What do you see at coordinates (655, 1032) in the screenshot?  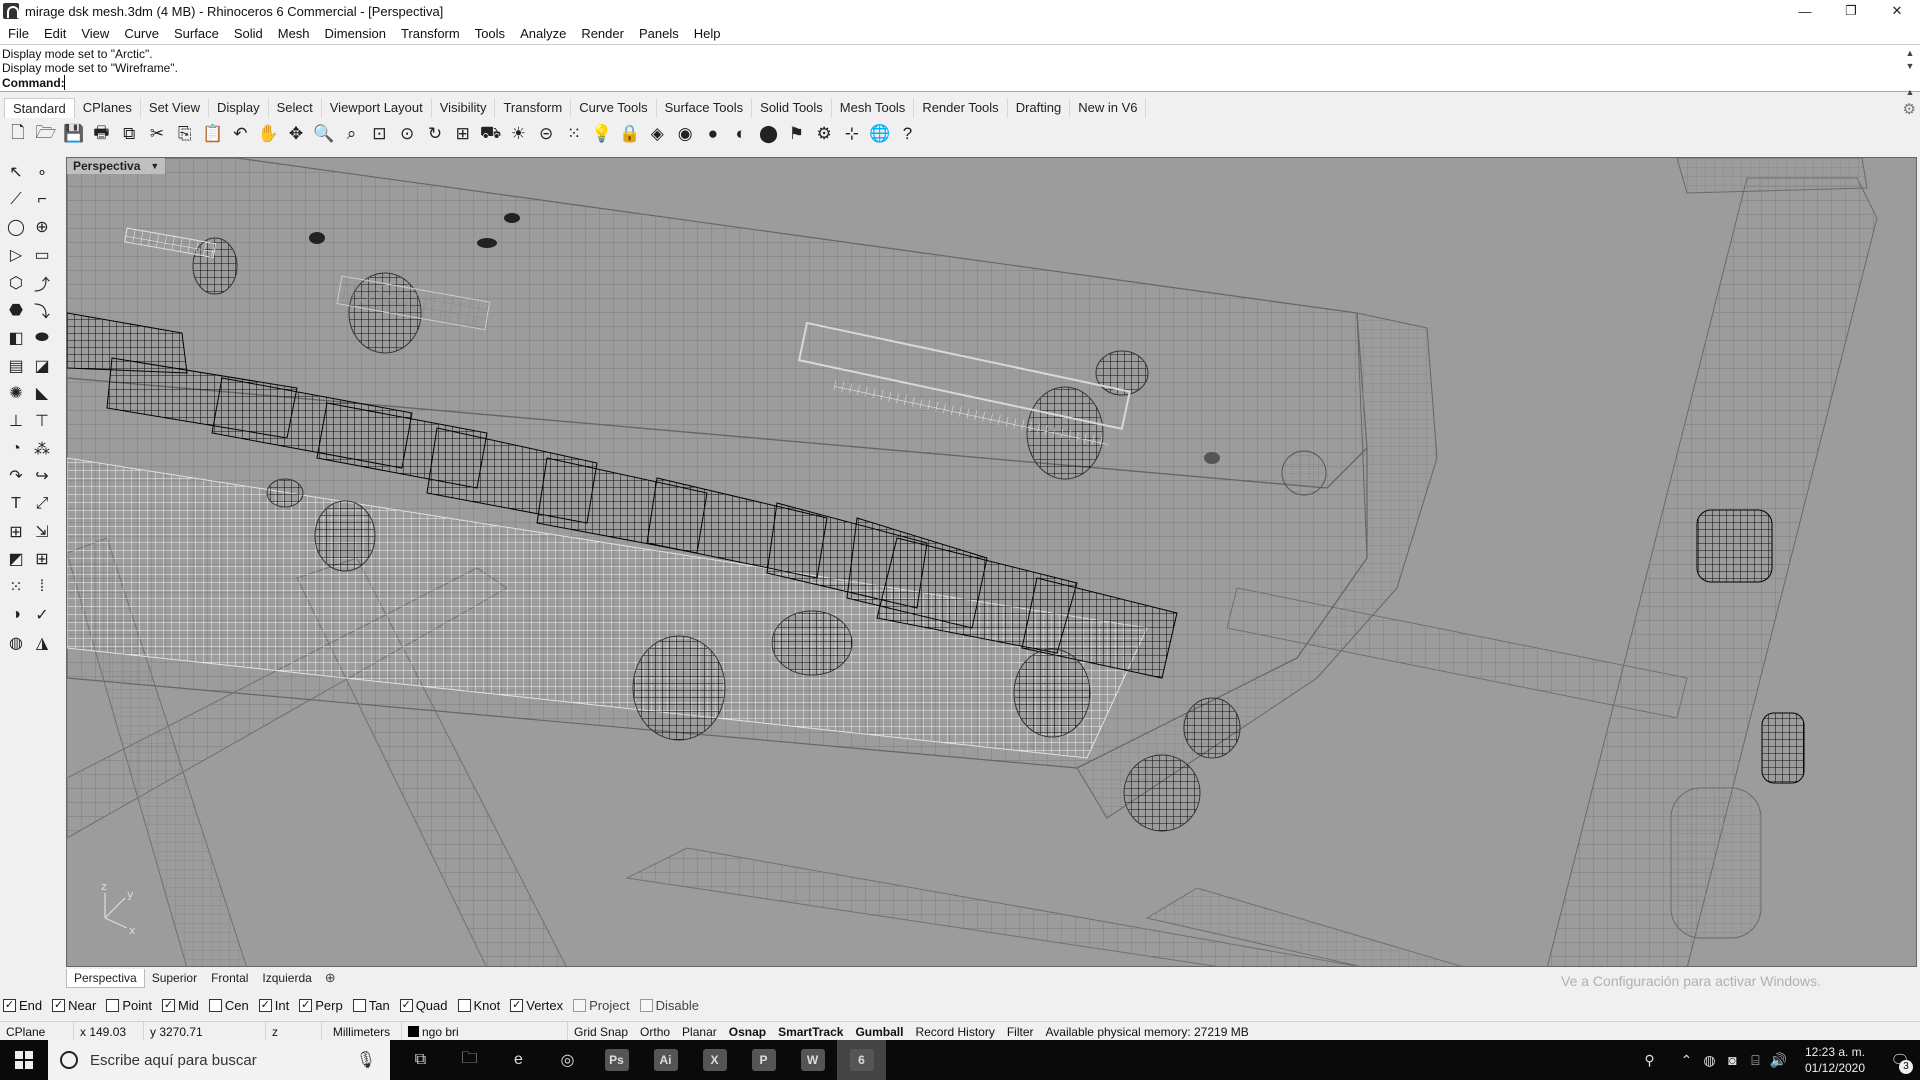 I see `toggle-ortho: Ortho` at bounding box center [655, 1032].